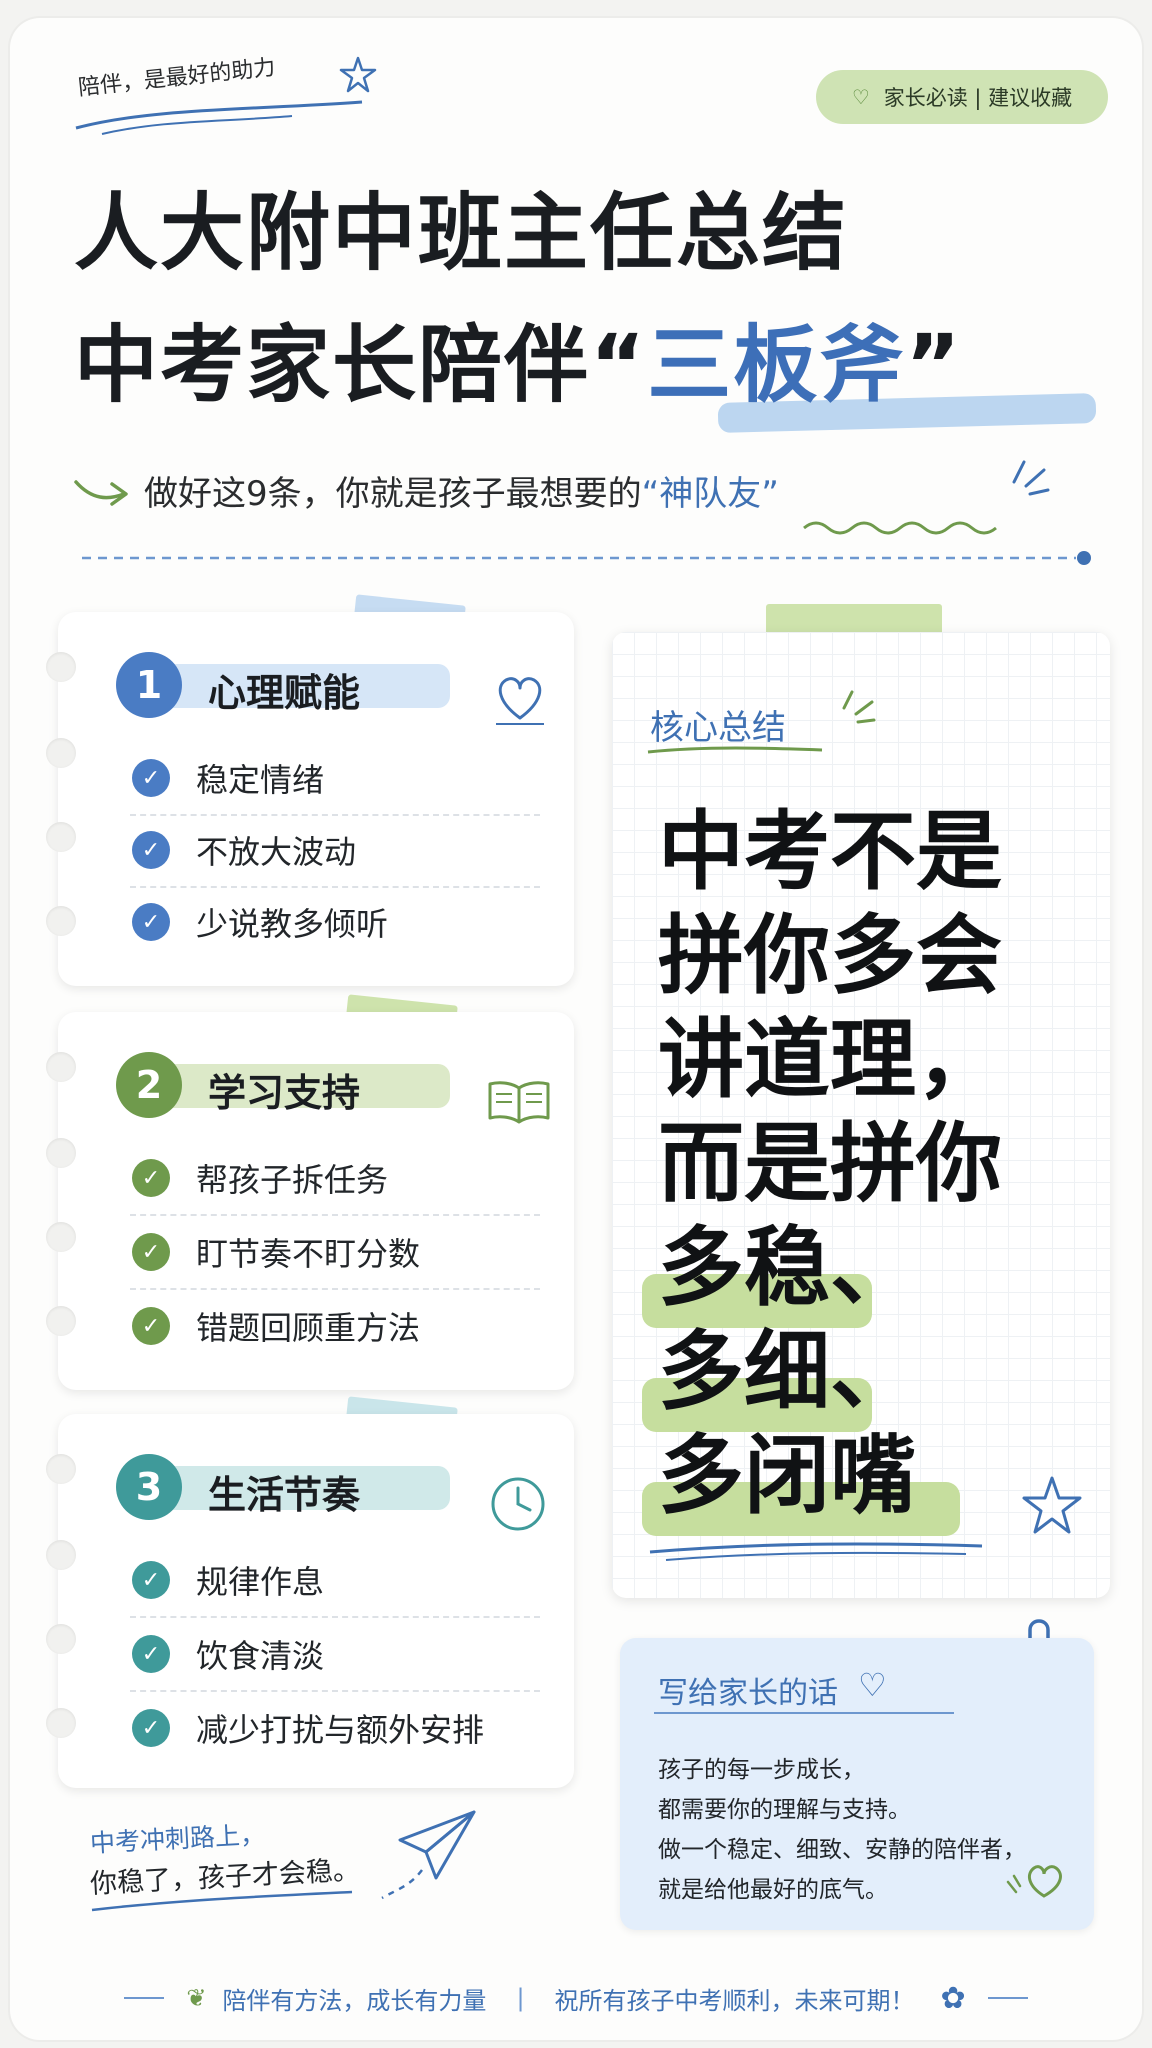 This screenshot has width=1152, height=2048. Describe the element at coordinates (520, 701) in the screenshot. I see `heart-icon` at that location.